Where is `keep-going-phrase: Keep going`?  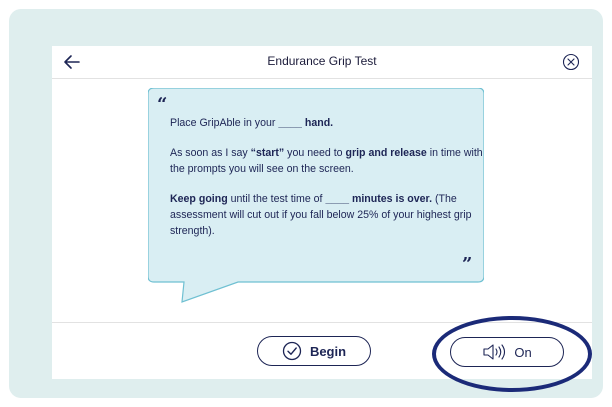
keep-going-phrase: Keep going is located at coordinates (199, 199).